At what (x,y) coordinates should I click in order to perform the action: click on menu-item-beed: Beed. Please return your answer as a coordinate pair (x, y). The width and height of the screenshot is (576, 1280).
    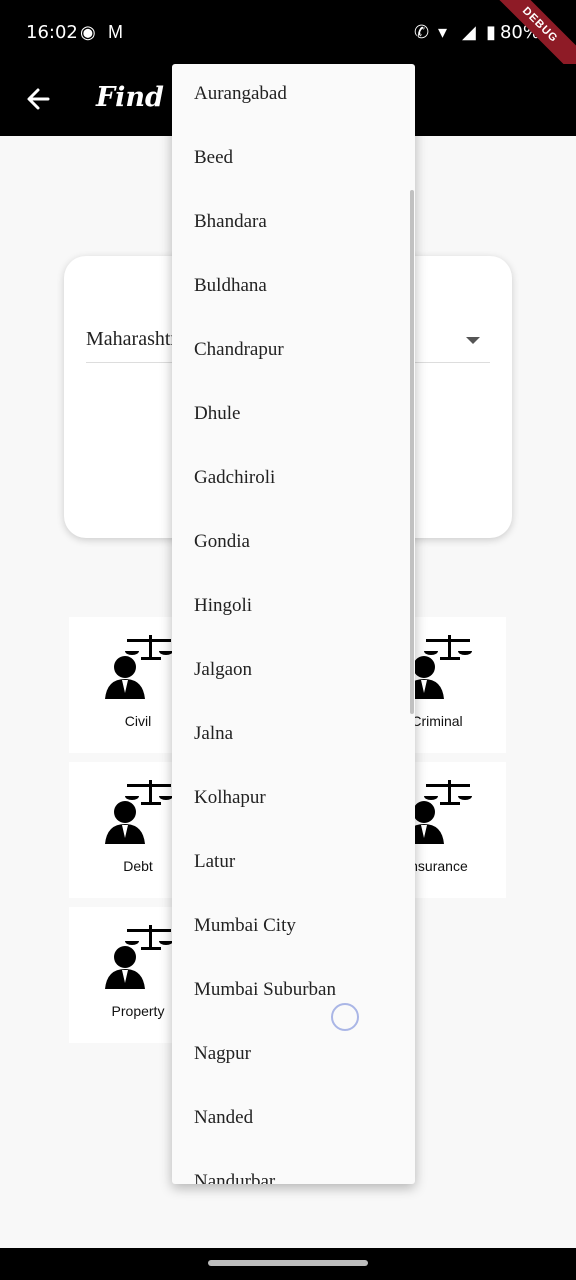
    Looking at the image, I should click on (213, 158).